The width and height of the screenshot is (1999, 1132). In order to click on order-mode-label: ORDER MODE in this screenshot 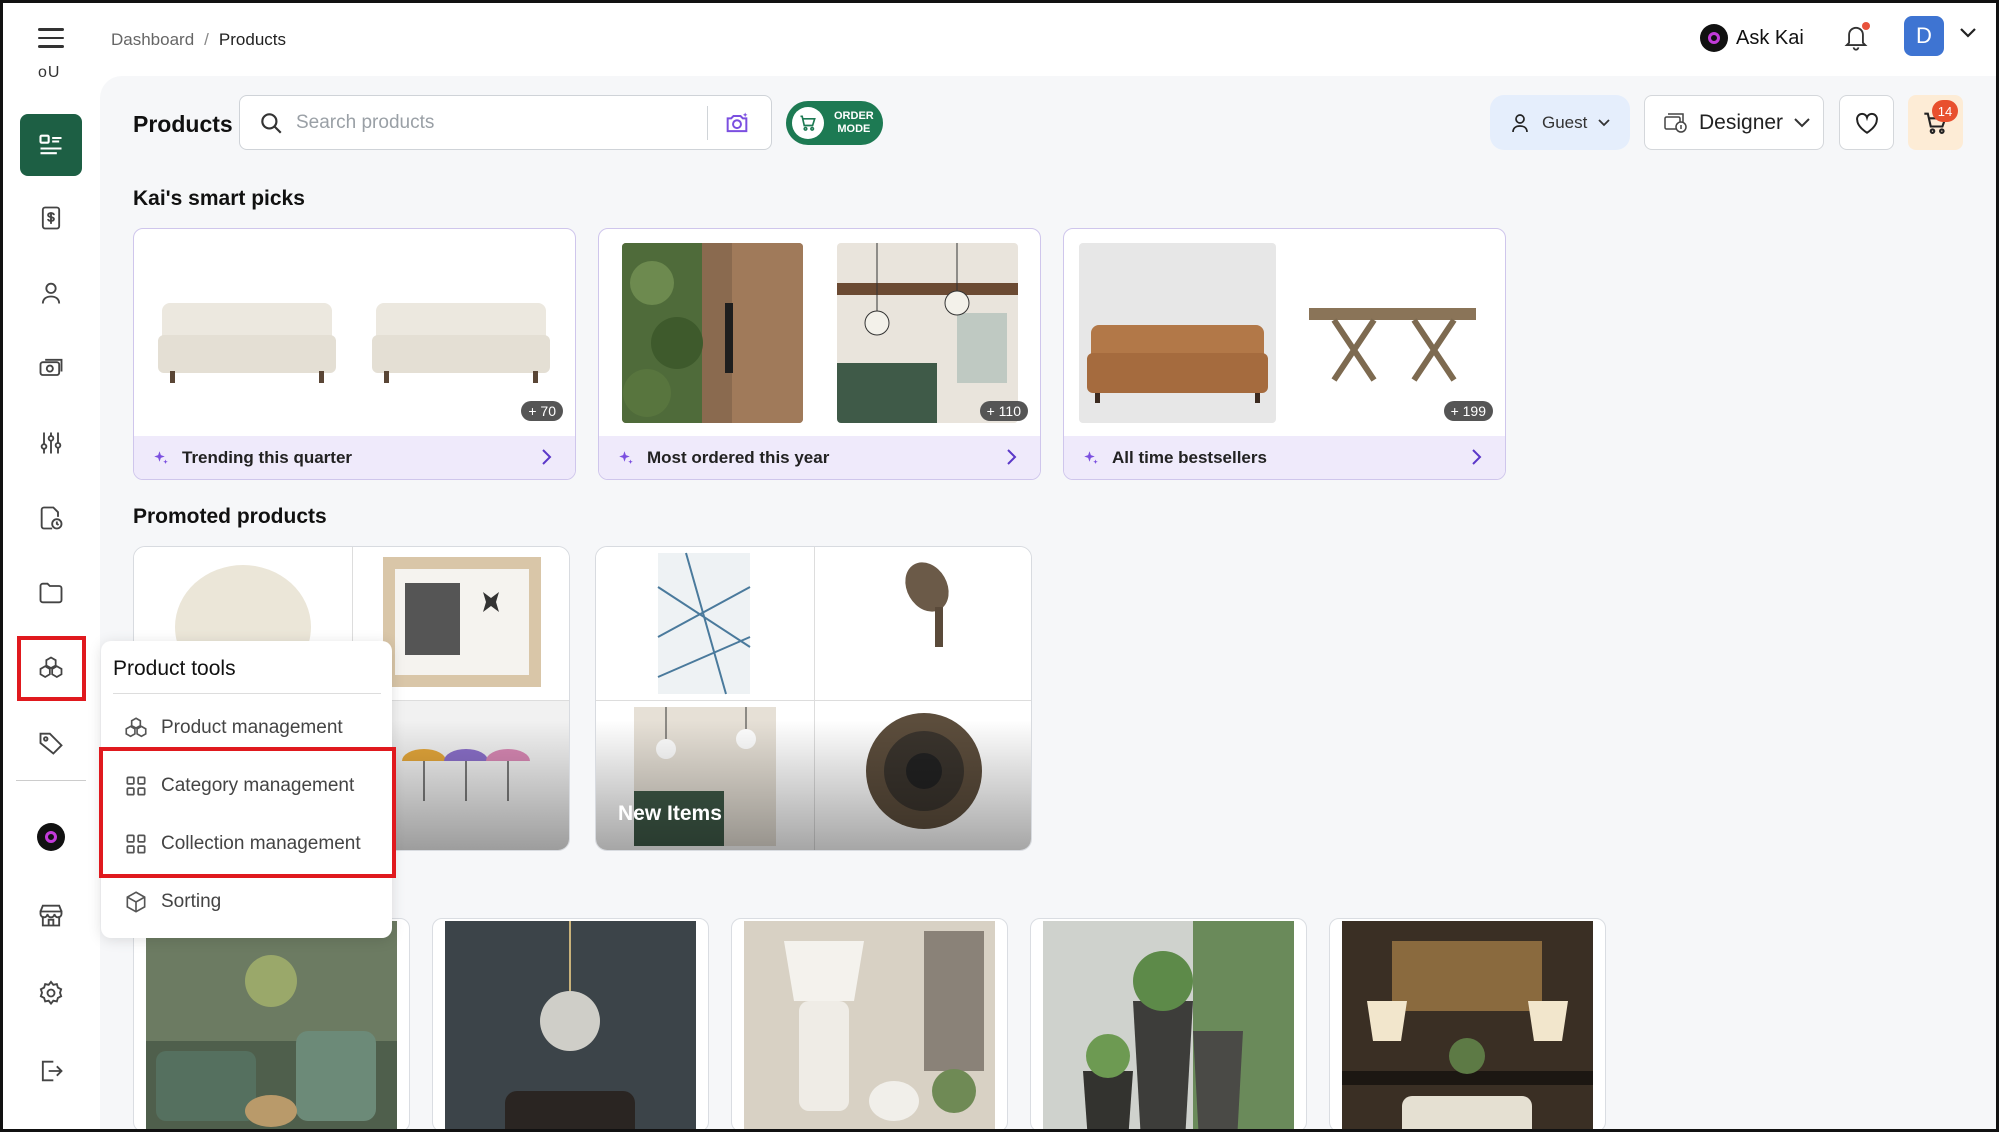, I will do `click(854, 123)`.